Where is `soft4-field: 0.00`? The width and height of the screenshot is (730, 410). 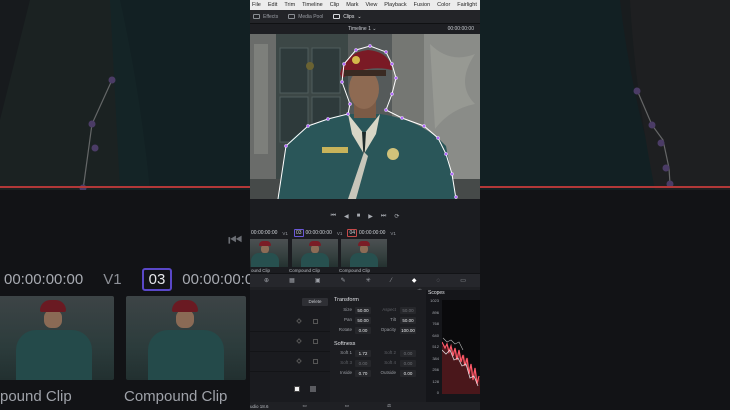
soft4-field: 0.00 is located at coordinates (408, 363).